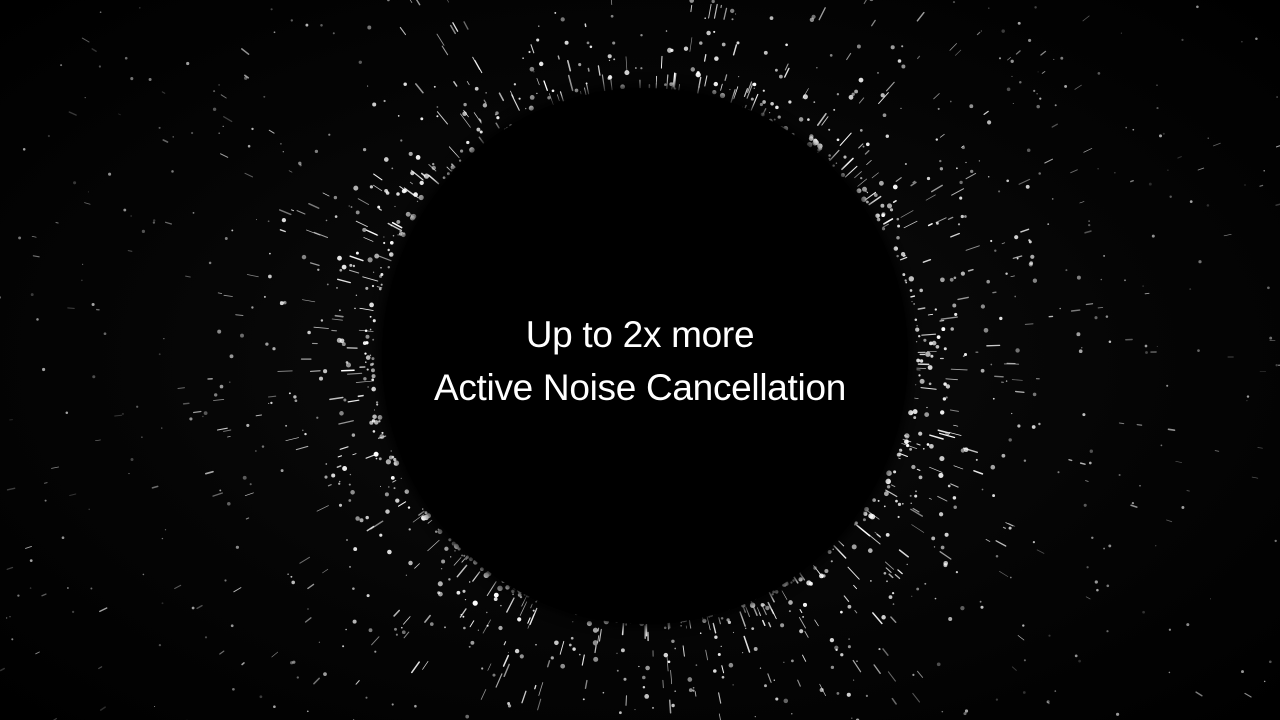 This screenshot has height=720, width=1280. Describe the element at coordinates (640, 387) in the screenshot. I see `headline-line-2: Active Noise Cancellation` at that location.